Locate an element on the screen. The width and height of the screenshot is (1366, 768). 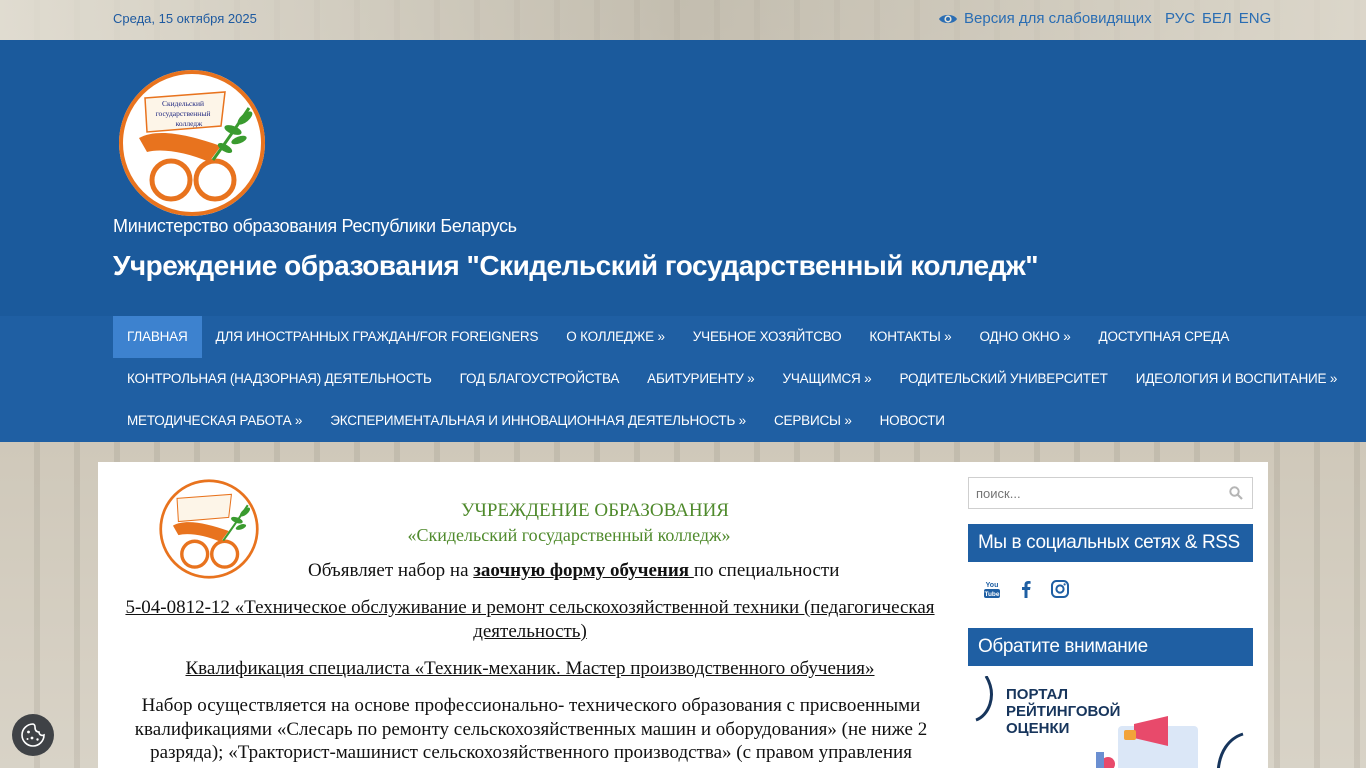
nav-farm: Учебное хозяйтсво is located at coordinates (767, 337).